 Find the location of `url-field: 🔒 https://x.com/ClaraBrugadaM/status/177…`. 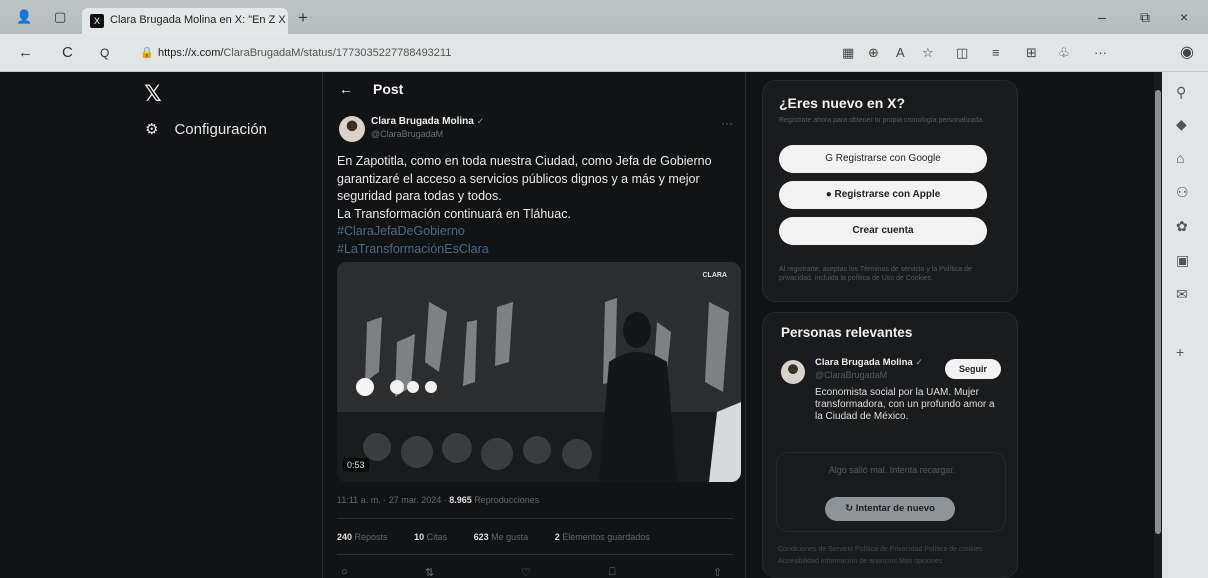

url-field: 🔒 https://x.com/ClaraBrugadaM/status/177… is located at coordinates (485, 54).